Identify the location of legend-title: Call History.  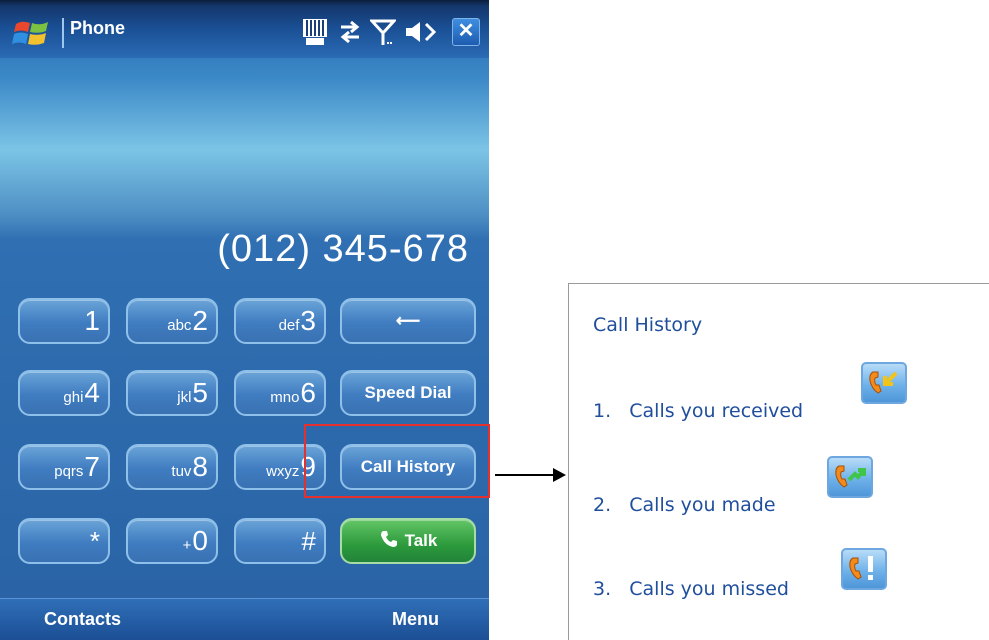
(648, 325).